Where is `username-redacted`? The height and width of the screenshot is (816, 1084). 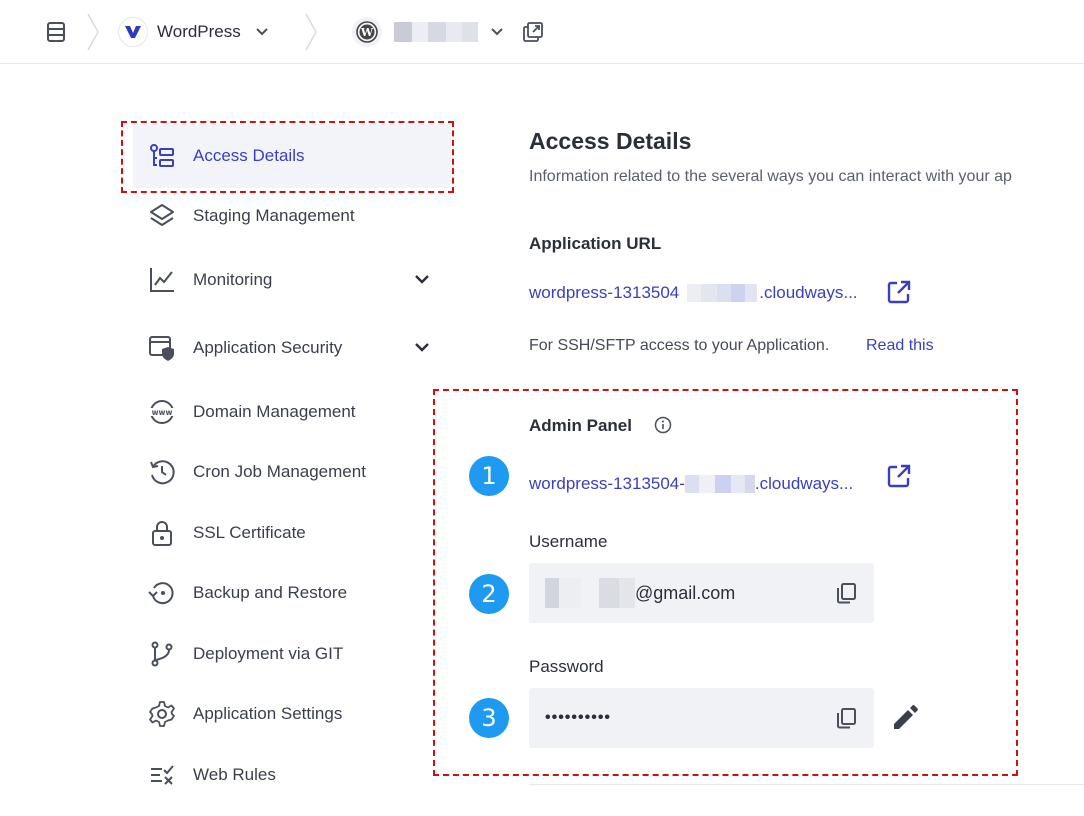 username-redacted is located at coordinates (590, 593).